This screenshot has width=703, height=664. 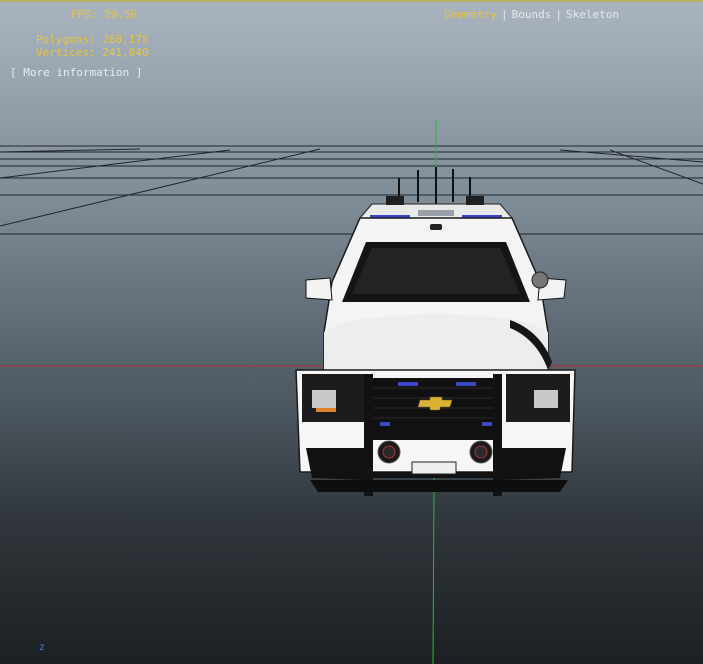 What do you see at coordinates (84, 14) in the screenshot?
I see `fps-label: FPS:` at bounding box center [84, 14].